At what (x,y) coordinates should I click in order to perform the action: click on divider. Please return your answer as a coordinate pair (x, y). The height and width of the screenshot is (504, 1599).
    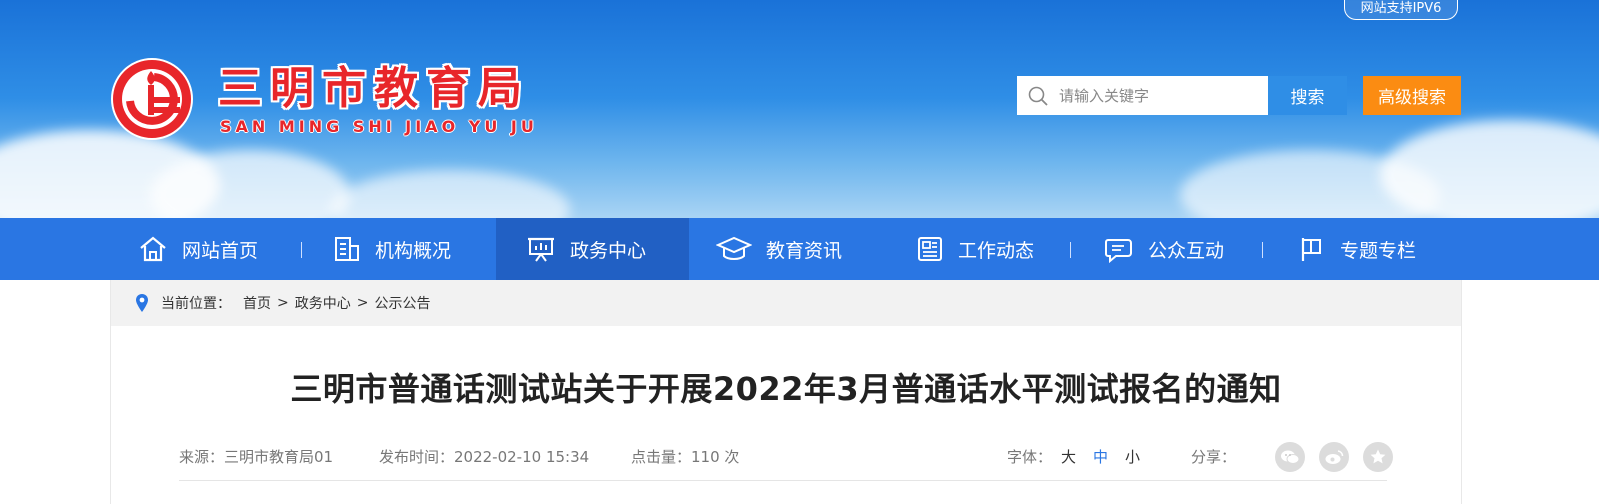
    Looking at the image, I should click on (783, 480).